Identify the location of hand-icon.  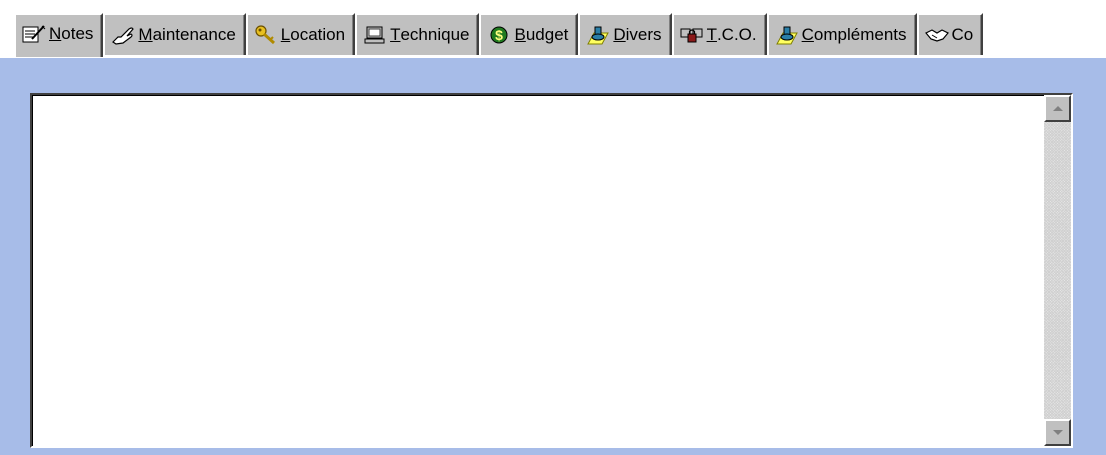
(123, 35).